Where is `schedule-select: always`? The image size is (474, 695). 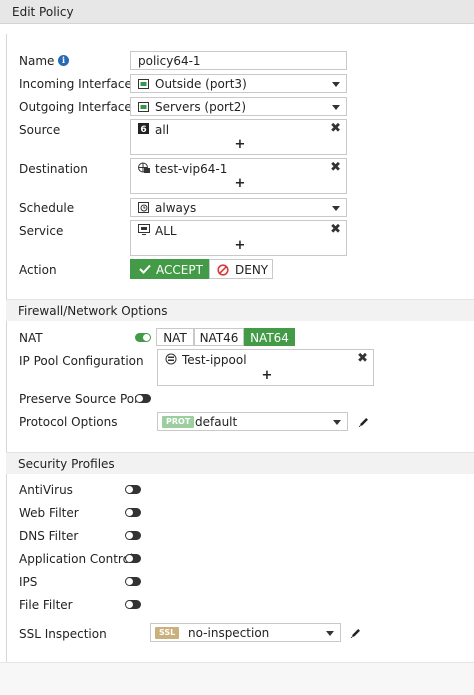 schedule-select: always is located at coordinates (238, 207).